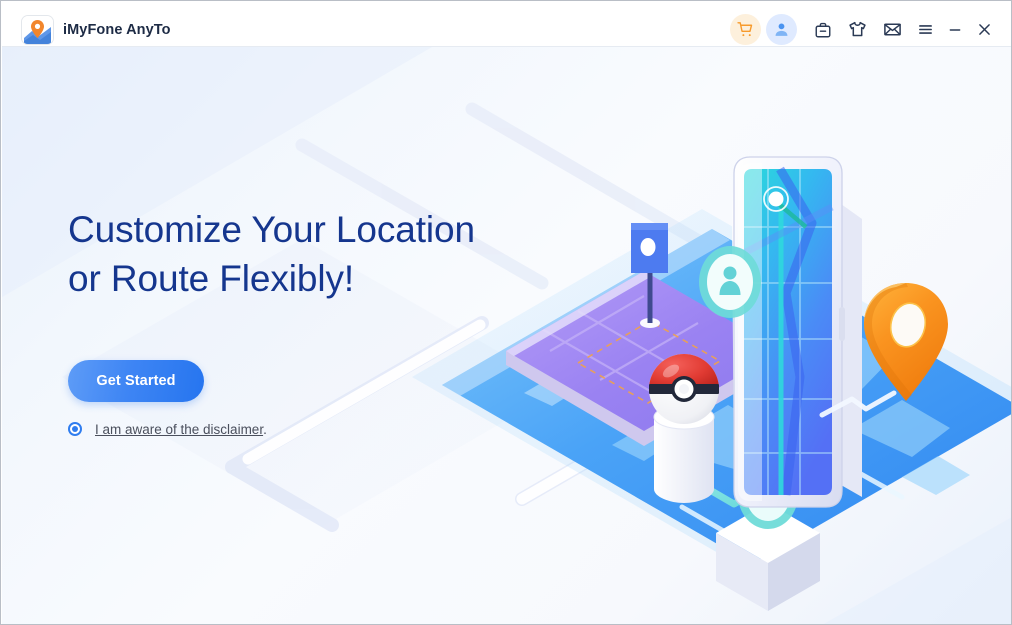 The width and height of the screenshot is (1012, 625). What do you see at coordinates (954, 29) in the screenshot?
I see `minimize-icon` at bounding box center [954, 29].